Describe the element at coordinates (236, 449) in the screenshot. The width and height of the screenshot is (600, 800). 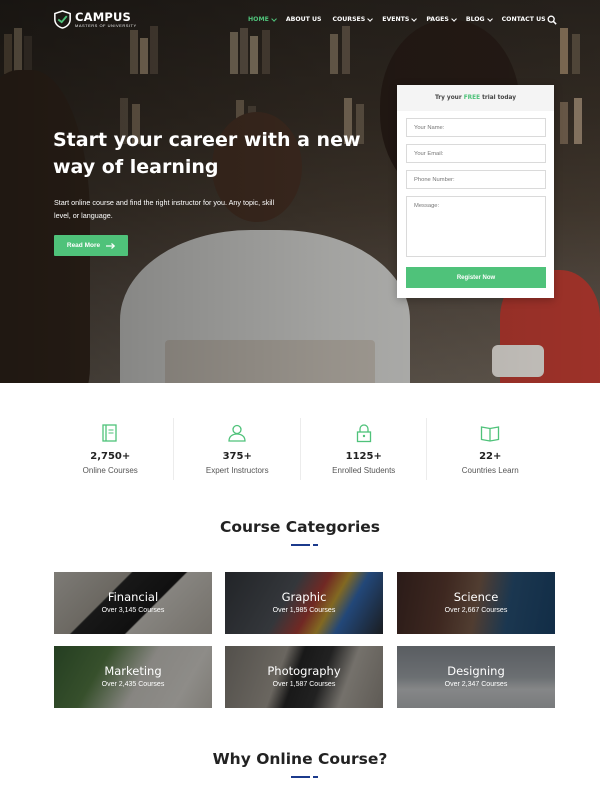
I see `stat-expert-instructors: 375+ Expert Instructors` at that location.